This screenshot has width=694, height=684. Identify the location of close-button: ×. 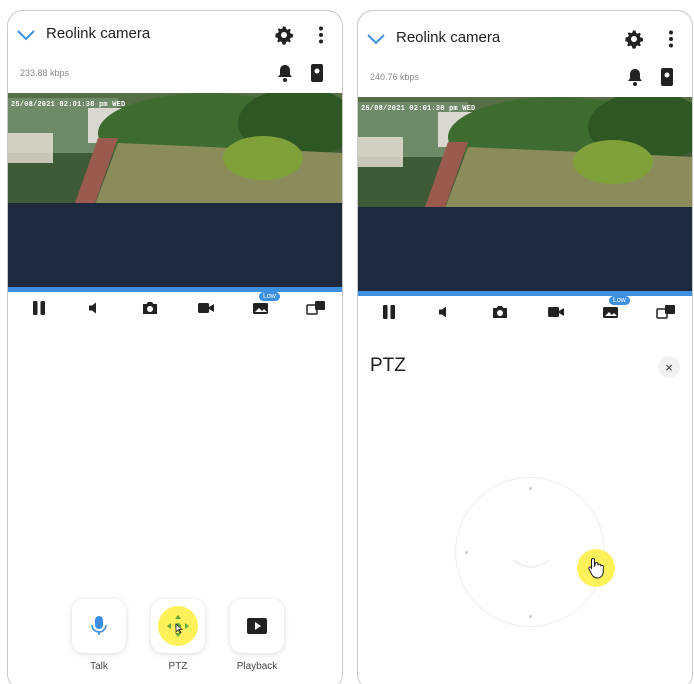
(669, 367).